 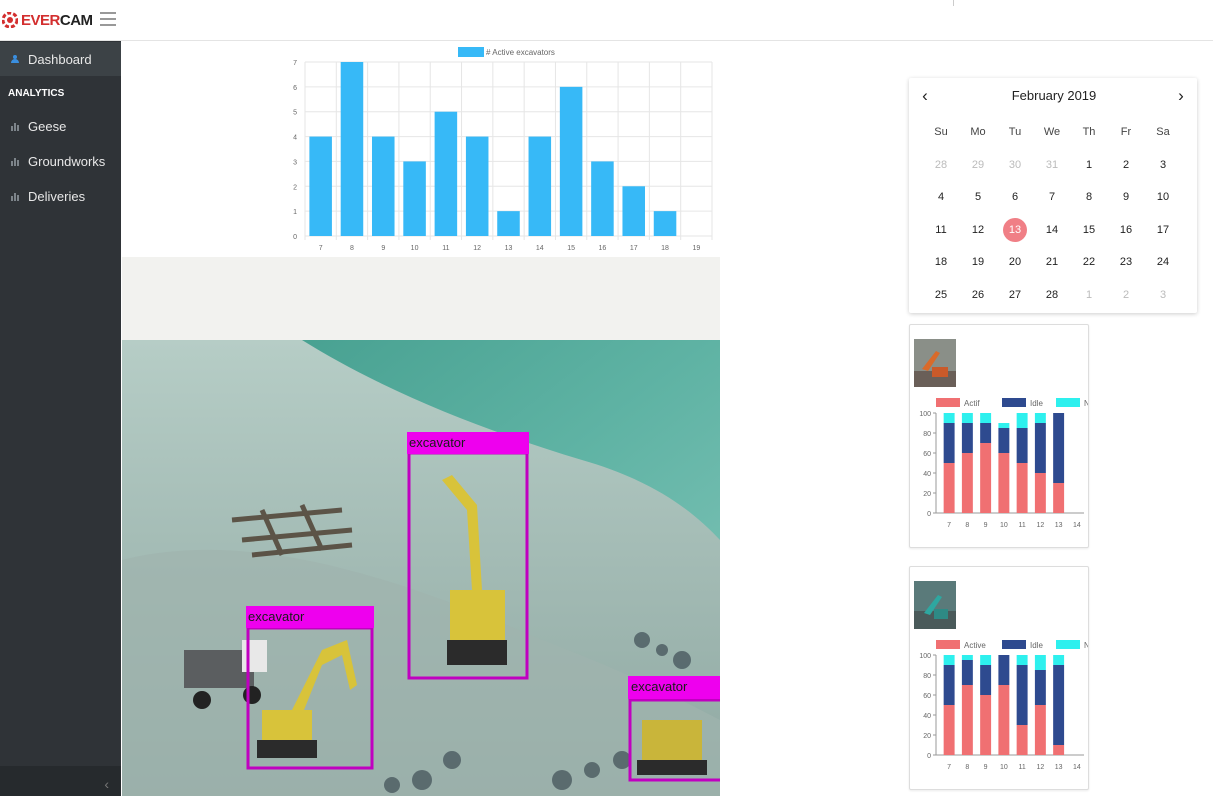 I want to click on sidebar-item-deliveries: Deliveries, so click(x=60, y=196).